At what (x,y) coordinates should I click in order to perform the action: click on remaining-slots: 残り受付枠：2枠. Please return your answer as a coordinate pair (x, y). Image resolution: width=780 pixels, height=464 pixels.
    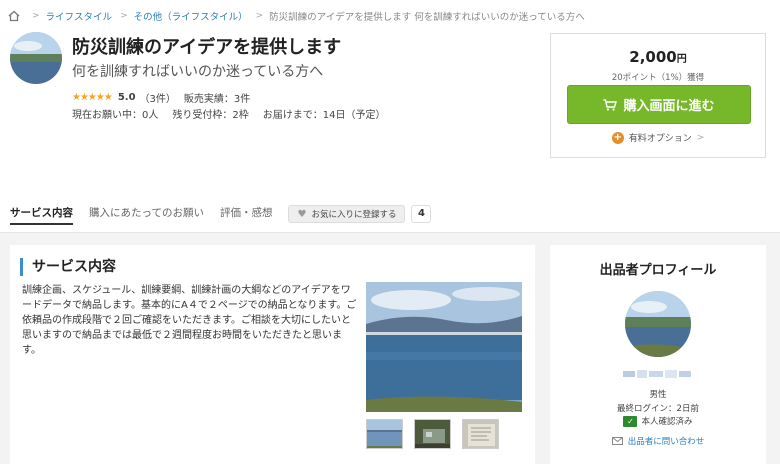
    Looking at the image, I should click on (210, 115).